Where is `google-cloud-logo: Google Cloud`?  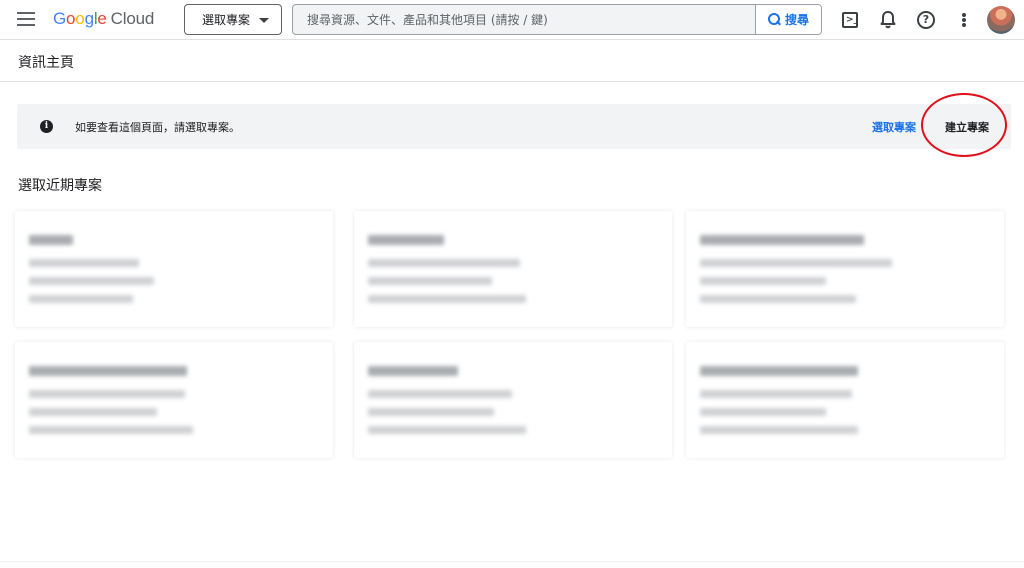 google-cloud-logo: Google Cloud is located at coordinates (103, 19).